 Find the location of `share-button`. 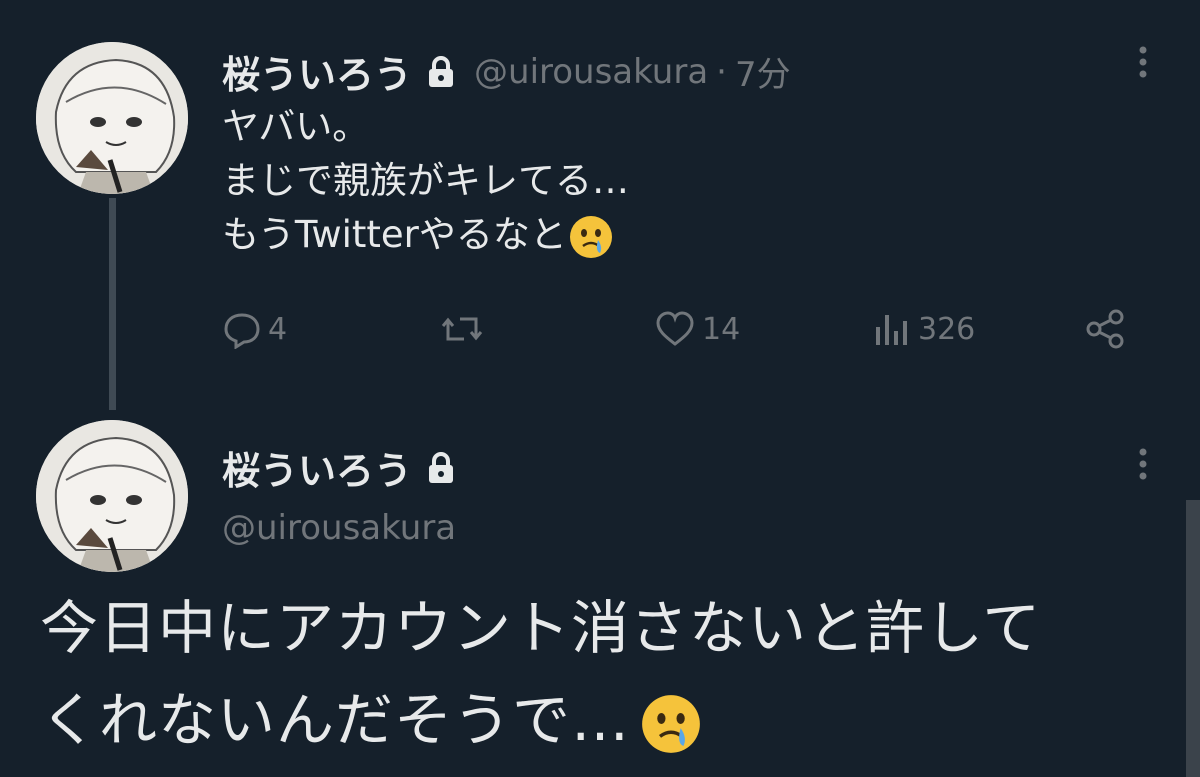

share-button is located at coordinates (1106, 329).